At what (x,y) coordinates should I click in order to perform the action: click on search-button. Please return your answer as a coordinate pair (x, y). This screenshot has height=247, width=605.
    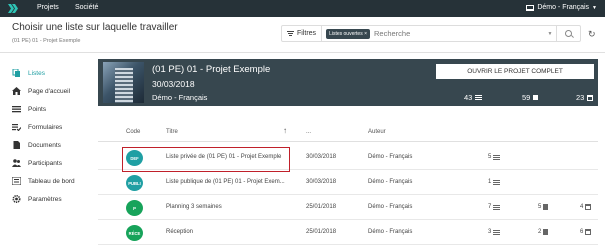
    Looking at the image, I should click on (568, 33).